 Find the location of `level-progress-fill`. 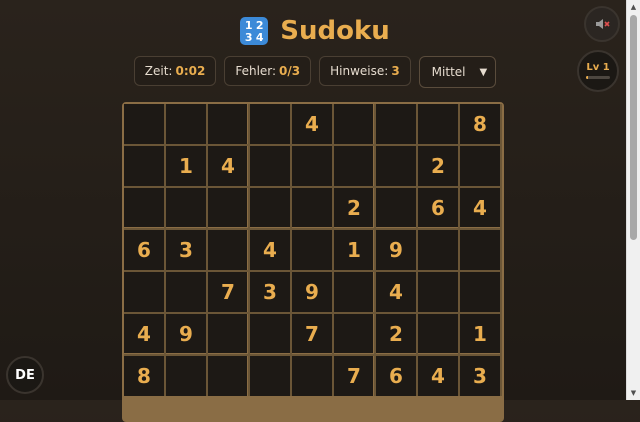

level-progress-fill is located at coordinates (587, 77).